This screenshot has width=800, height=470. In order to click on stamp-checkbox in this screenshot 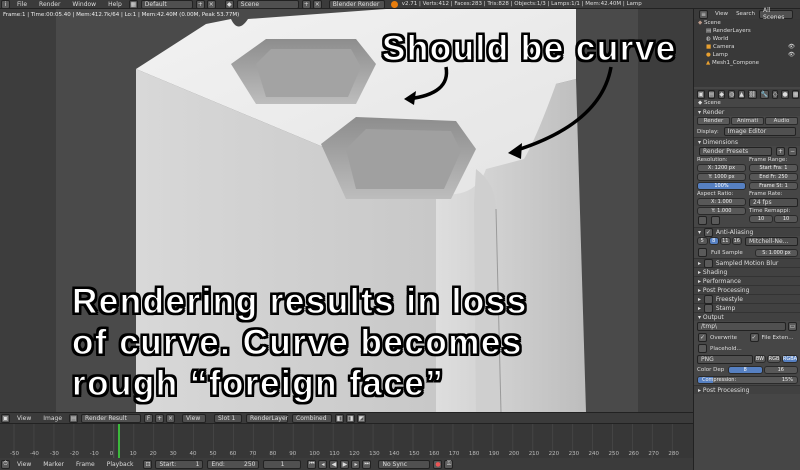, I will do `click(708, 308)`.